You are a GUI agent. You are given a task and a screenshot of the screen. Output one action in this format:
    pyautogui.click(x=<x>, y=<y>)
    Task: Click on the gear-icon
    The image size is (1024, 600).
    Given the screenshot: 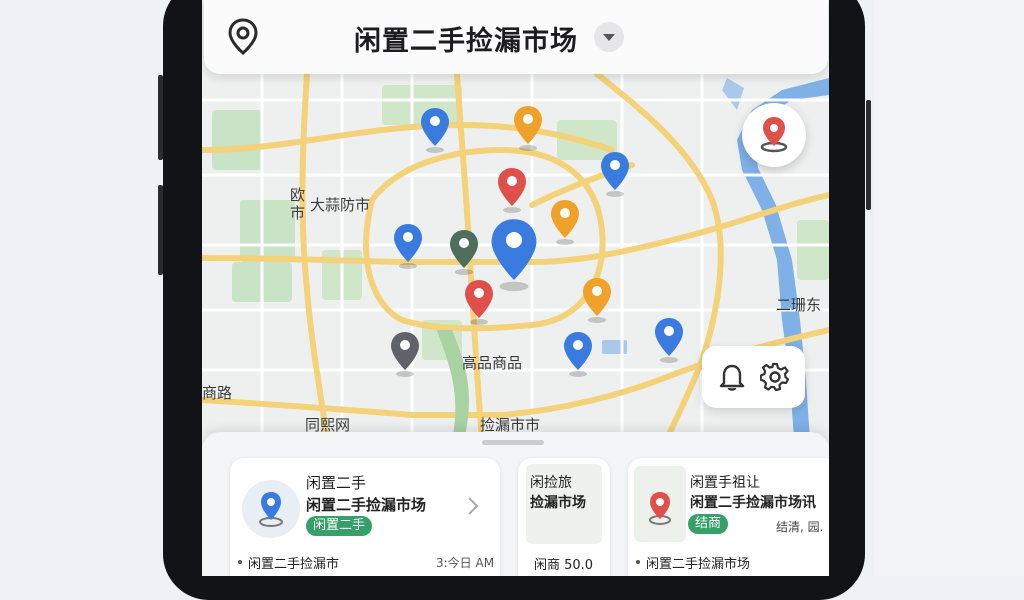 What is the action you would take?
    pyautogui.click(x=775, y=377)
    